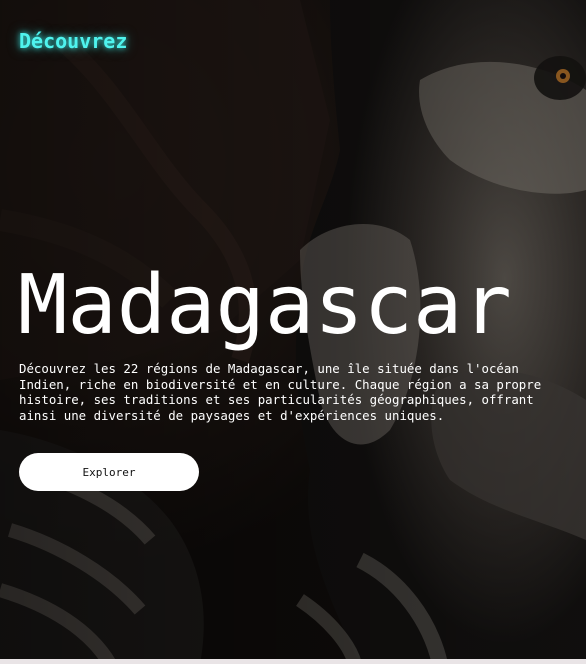 This screenshot has width=586, height=664. I want to click on page-title: Madagascar, so click(265, 305).